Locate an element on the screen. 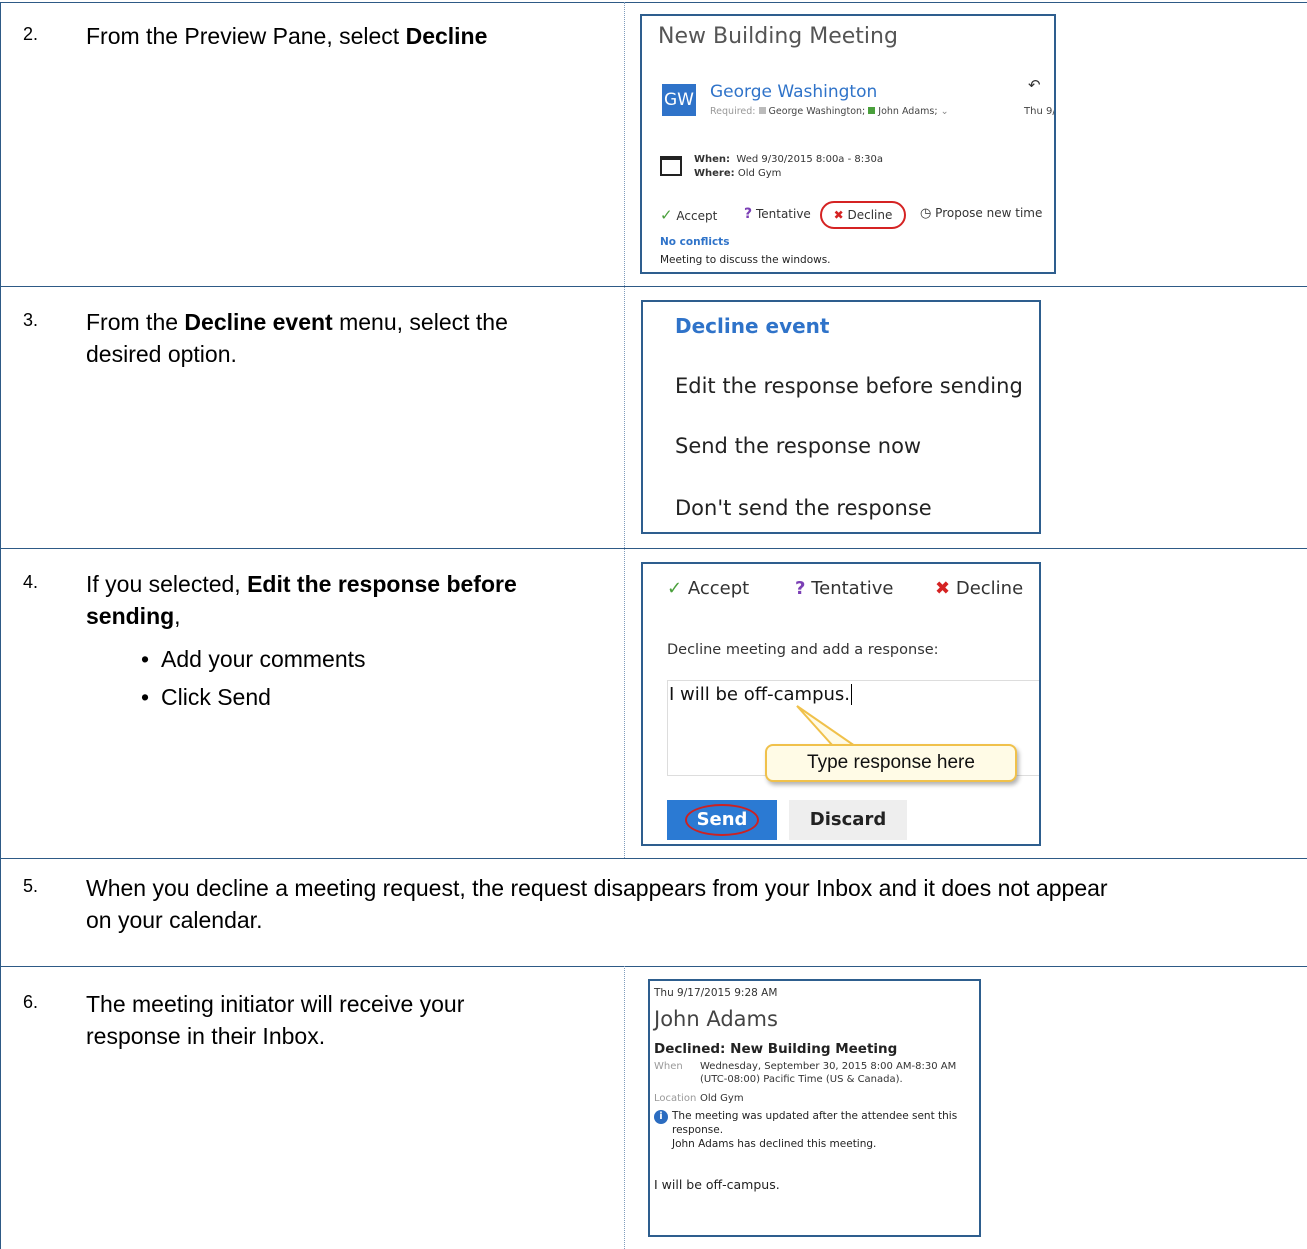 The width and height of the screenshot is (1307, 1249). discard-label: Discard is located at coordinates (848, 819).